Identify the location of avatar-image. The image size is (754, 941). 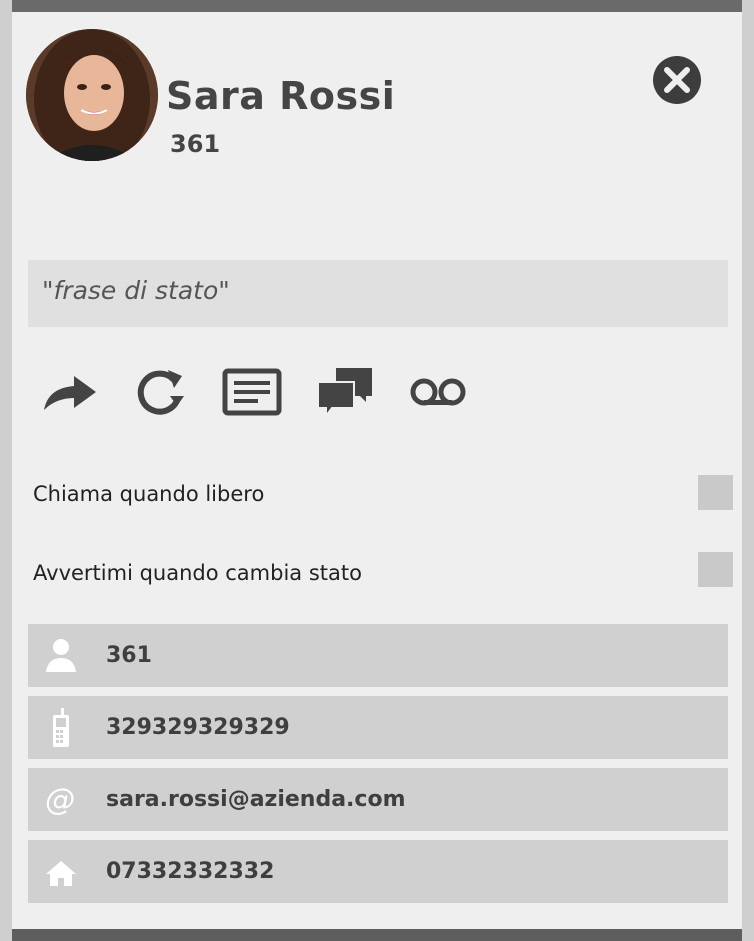
(92, 95).